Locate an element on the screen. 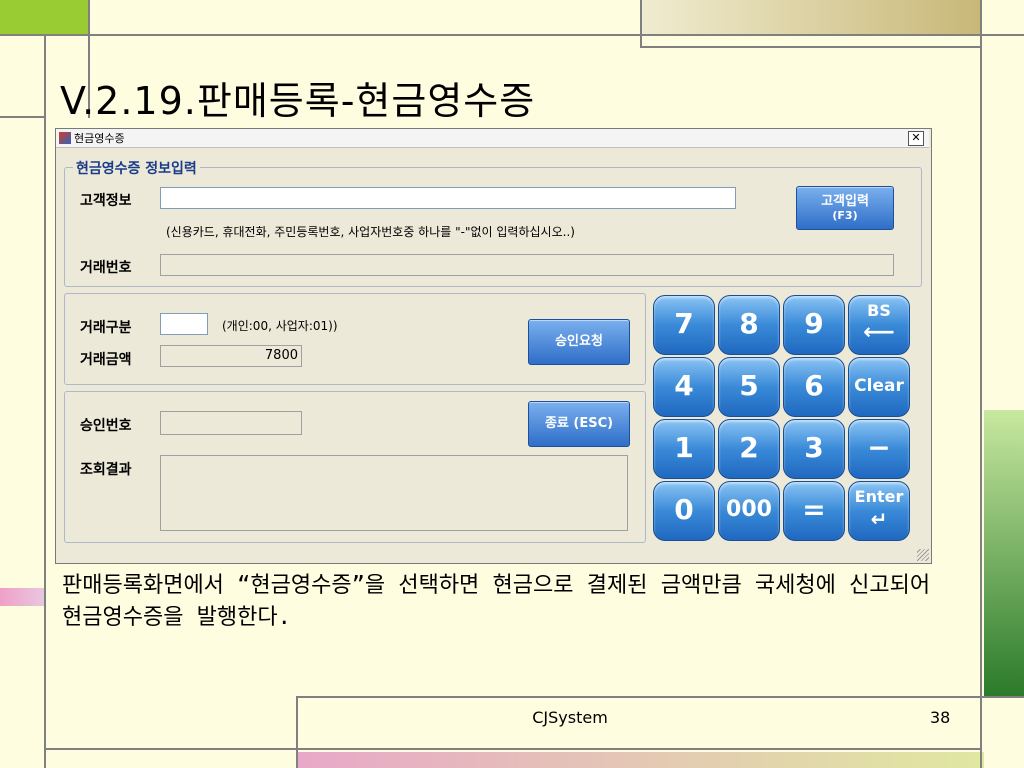 The height and width of the screenshot is (768, 1024). key-1: 1 is located at coordinates (684, 449).